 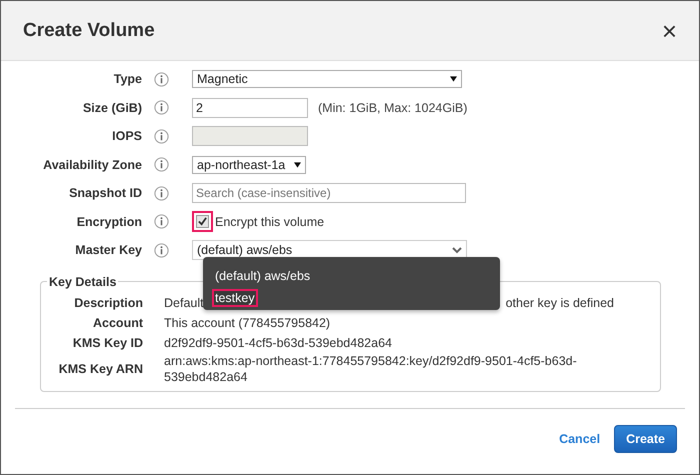 What do you see at coordinates (269, 221) in the screenshot?
I see `checkbox-label: Encrypt this volume` at bounding box center [269, 221].